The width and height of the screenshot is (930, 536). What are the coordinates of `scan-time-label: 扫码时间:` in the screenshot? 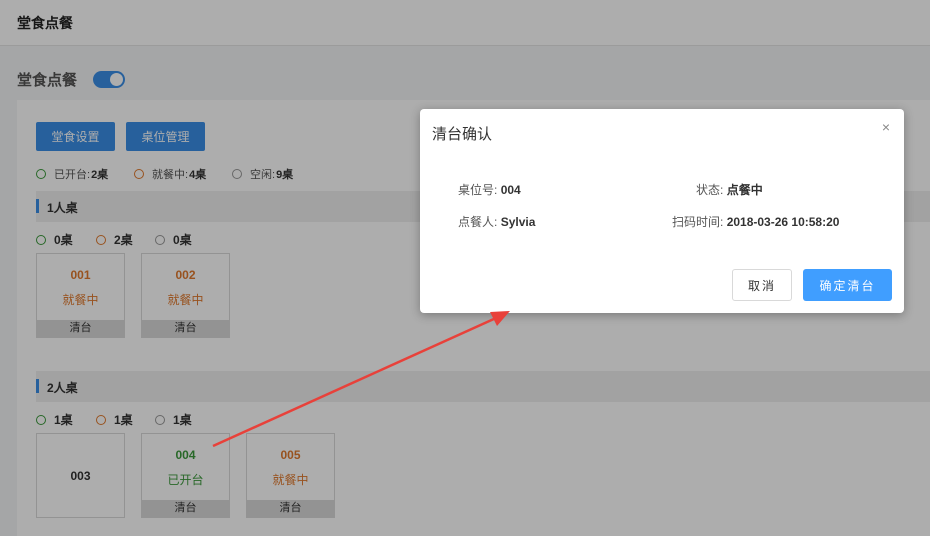 It's located at (698, 222).